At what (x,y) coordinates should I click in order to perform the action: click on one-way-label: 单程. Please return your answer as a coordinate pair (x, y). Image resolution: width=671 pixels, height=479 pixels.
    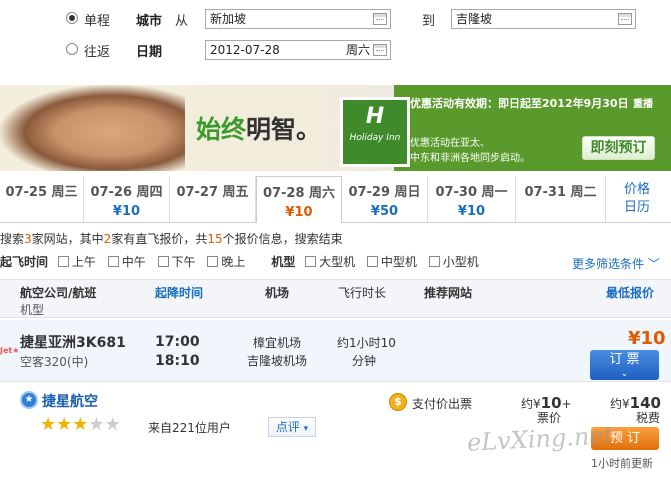
    Looking at the image, I should click on (97, 21).